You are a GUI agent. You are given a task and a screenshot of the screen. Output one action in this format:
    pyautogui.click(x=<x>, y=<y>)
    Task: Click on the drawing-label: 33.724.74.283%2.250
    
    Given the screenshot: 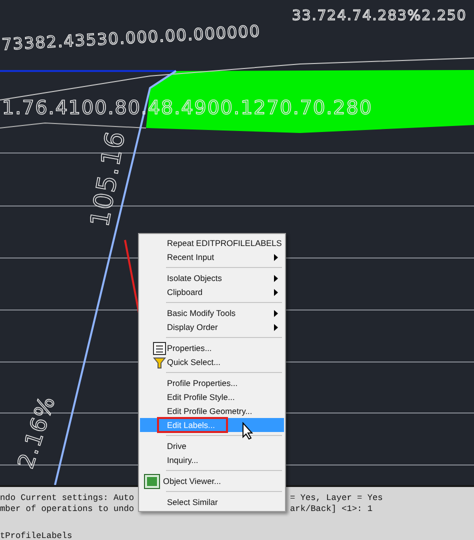 What is the action you would take?
    pyautogui.click(x=379, y=16)
    